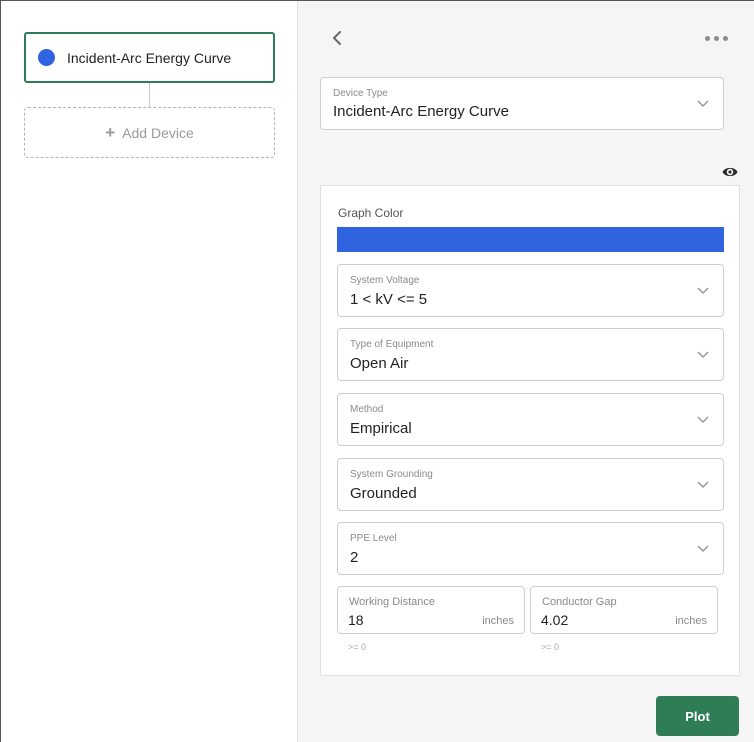 Image resolution: width=754 pixels, height=742 pixels. What do you see at coordinates (158, 132) in the screenshot?
I see `add-device-label: Add Device` at bounding box center [158, 132].